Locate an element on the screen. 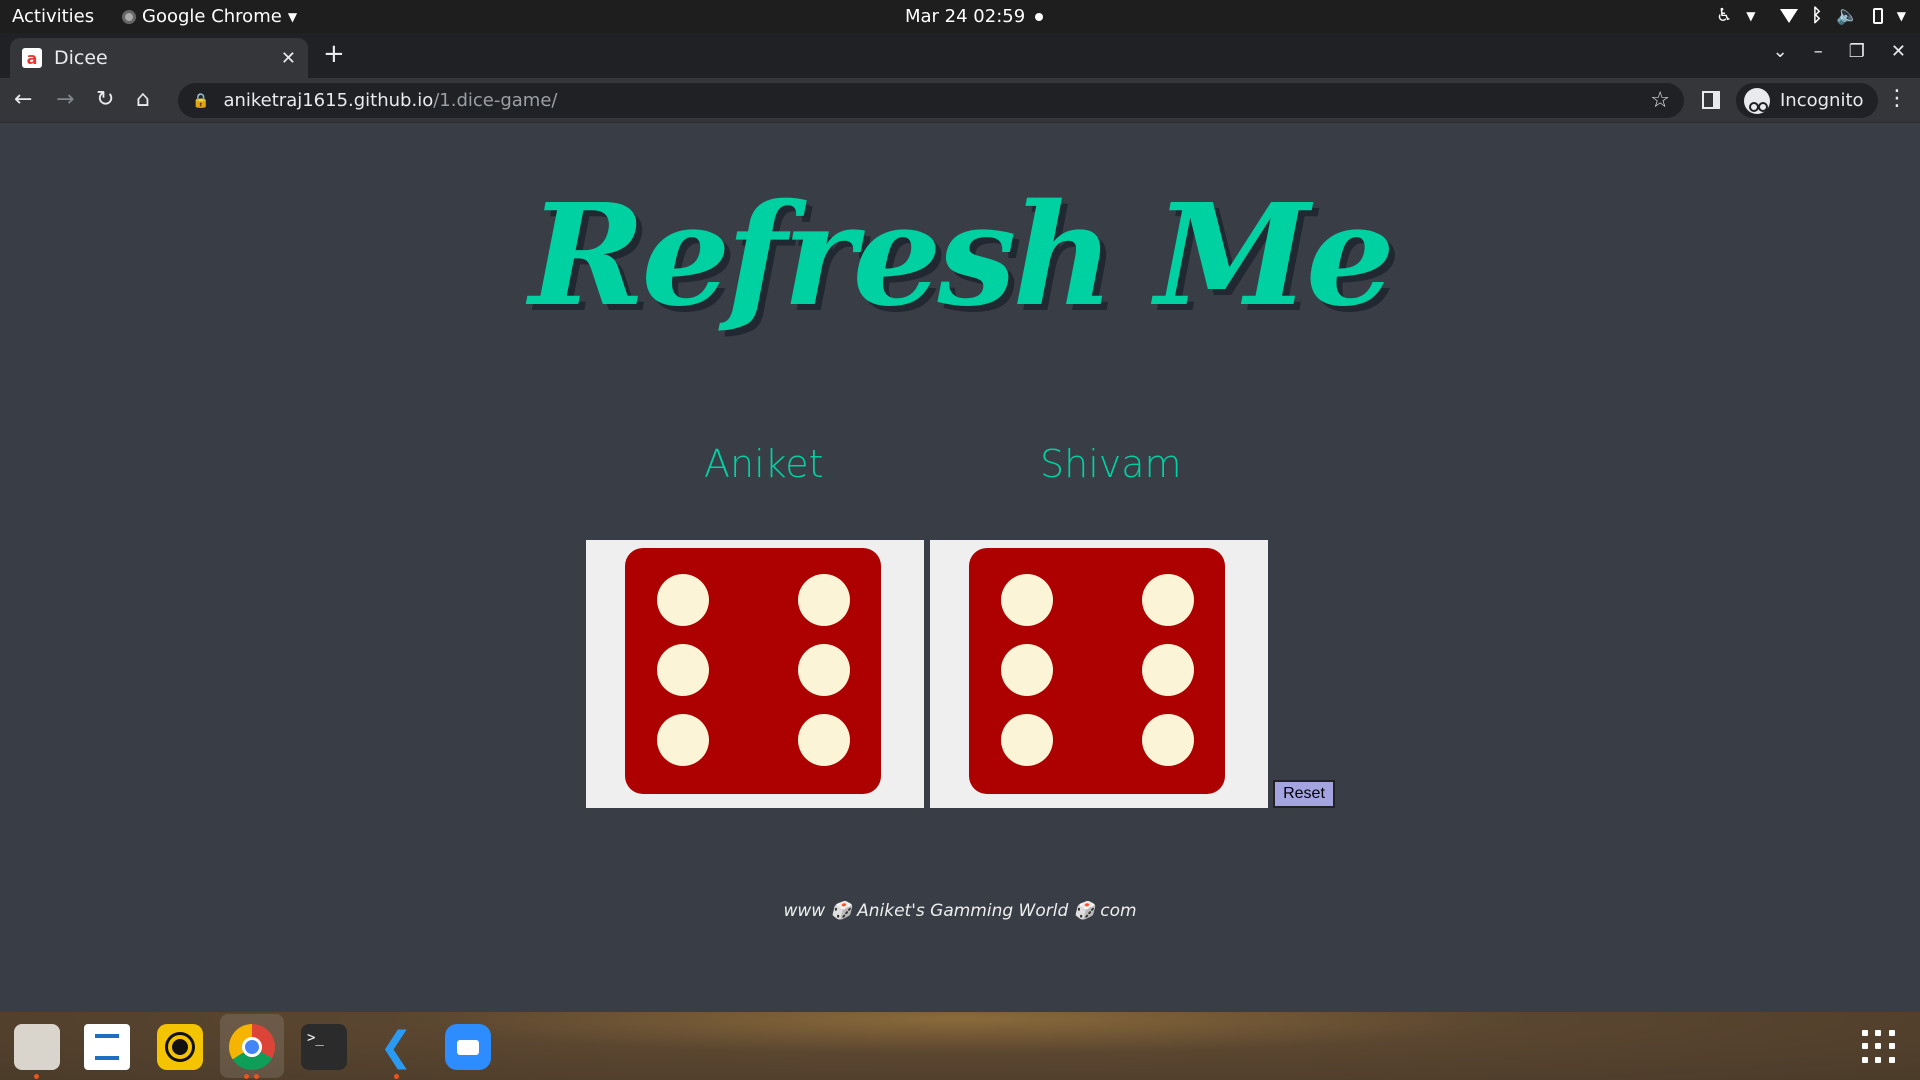 This screenshot has width=1920, height=1080. show-applications-icon is located at coordinates (1879, 1047).